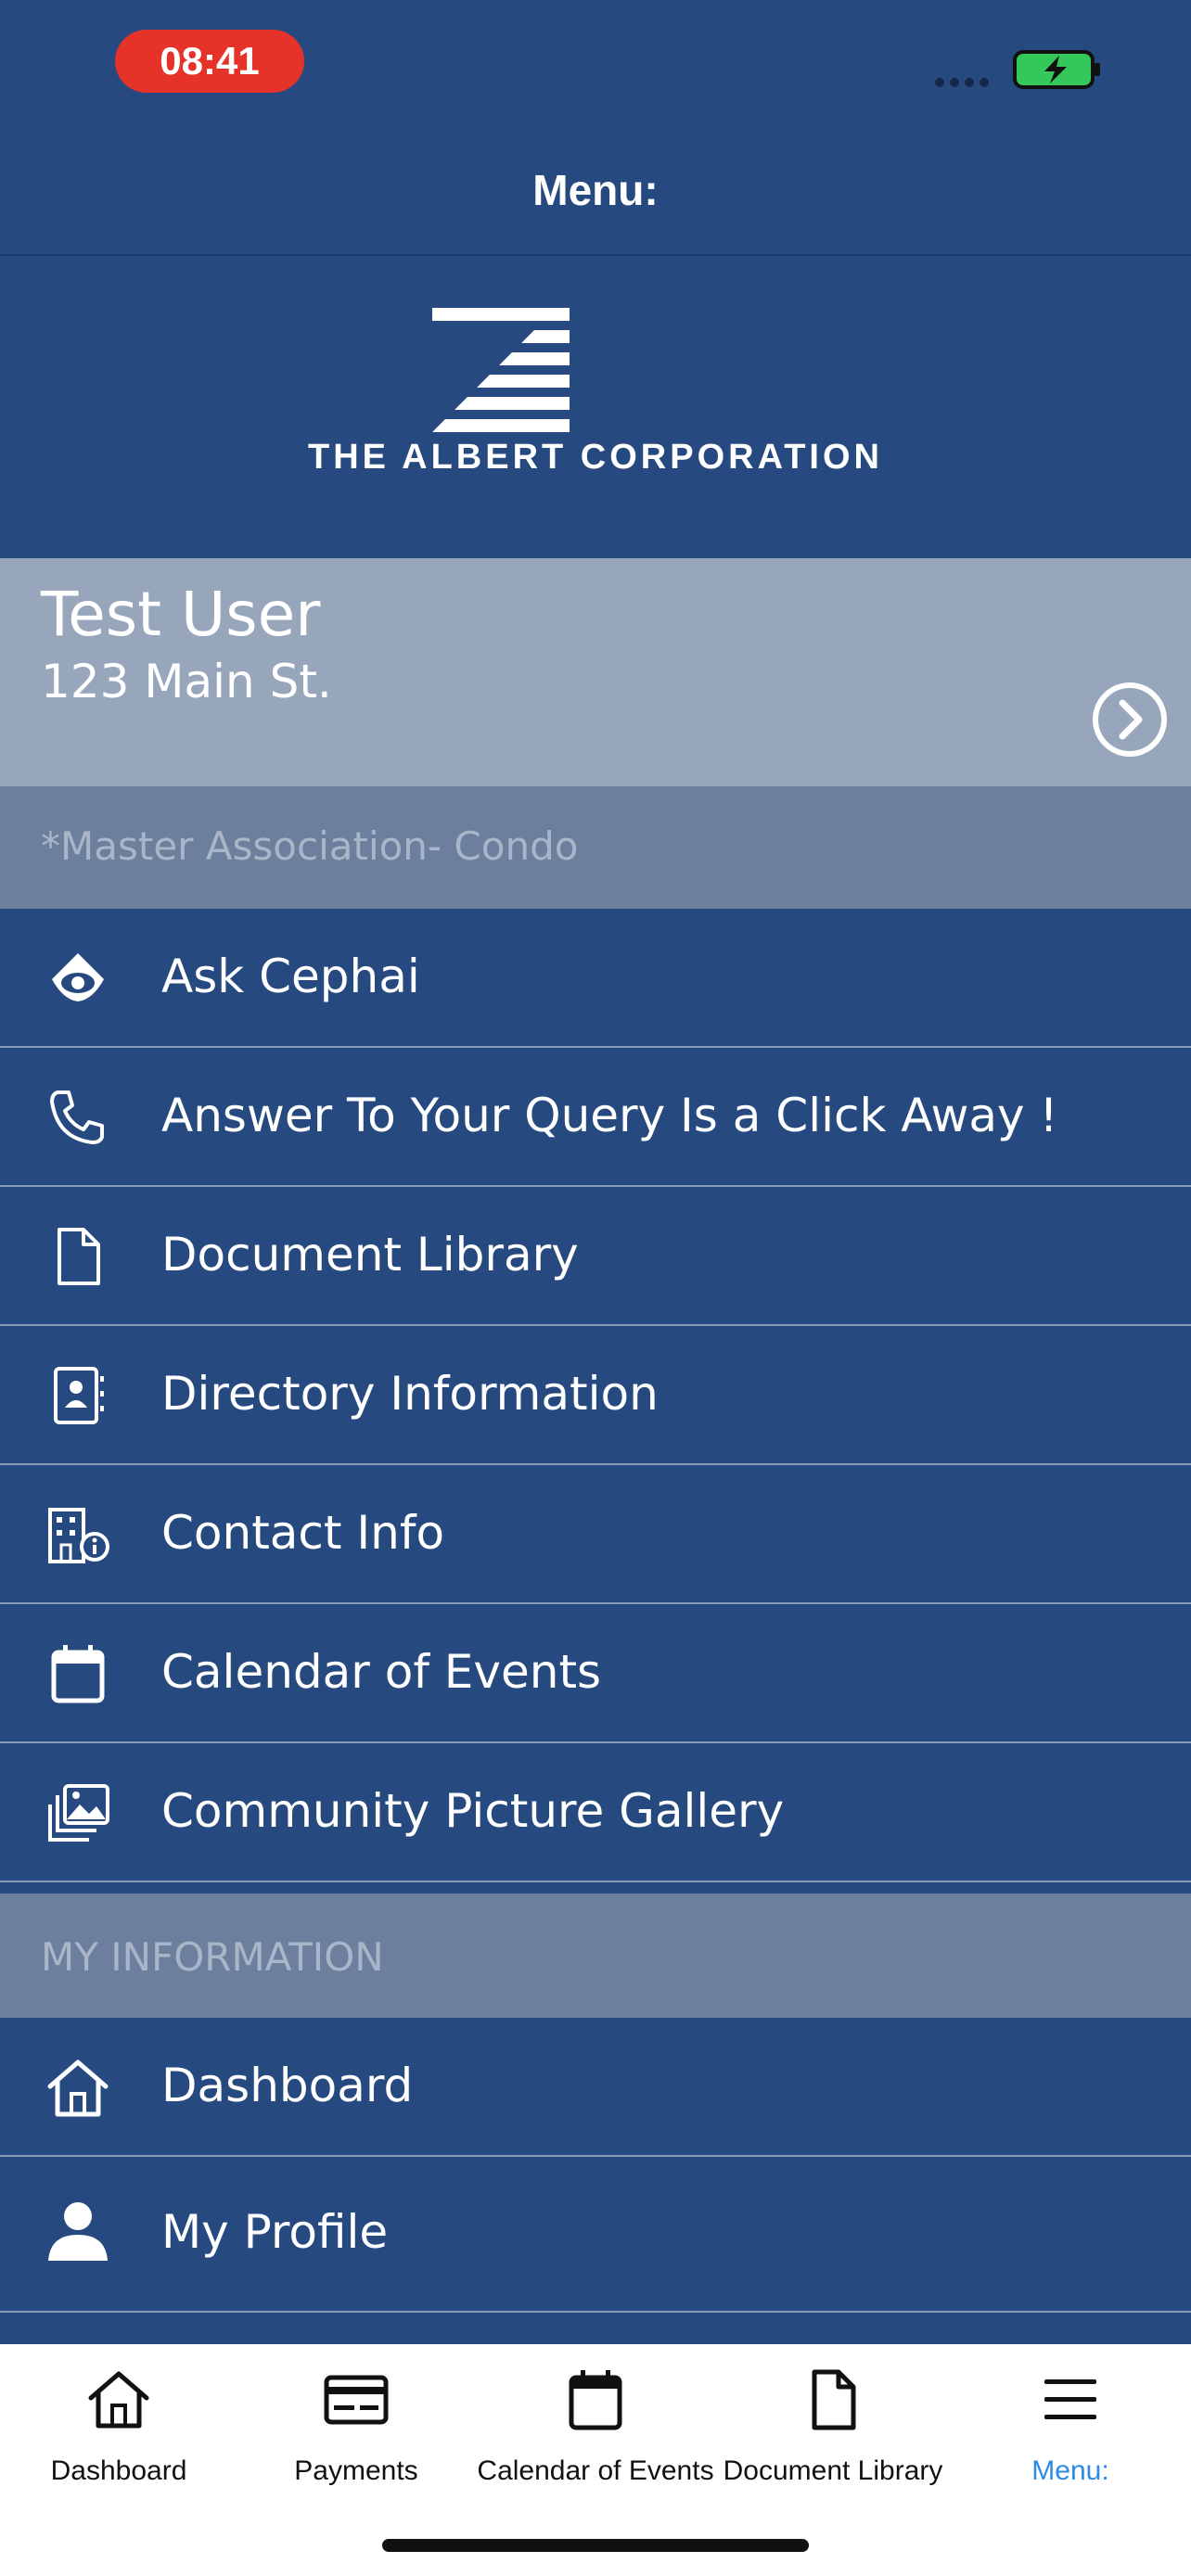  What do you see at coordinates (833, 2471) in the screenshot?
I see `tab-label: Document Library` at bounding box center [833, 2471].